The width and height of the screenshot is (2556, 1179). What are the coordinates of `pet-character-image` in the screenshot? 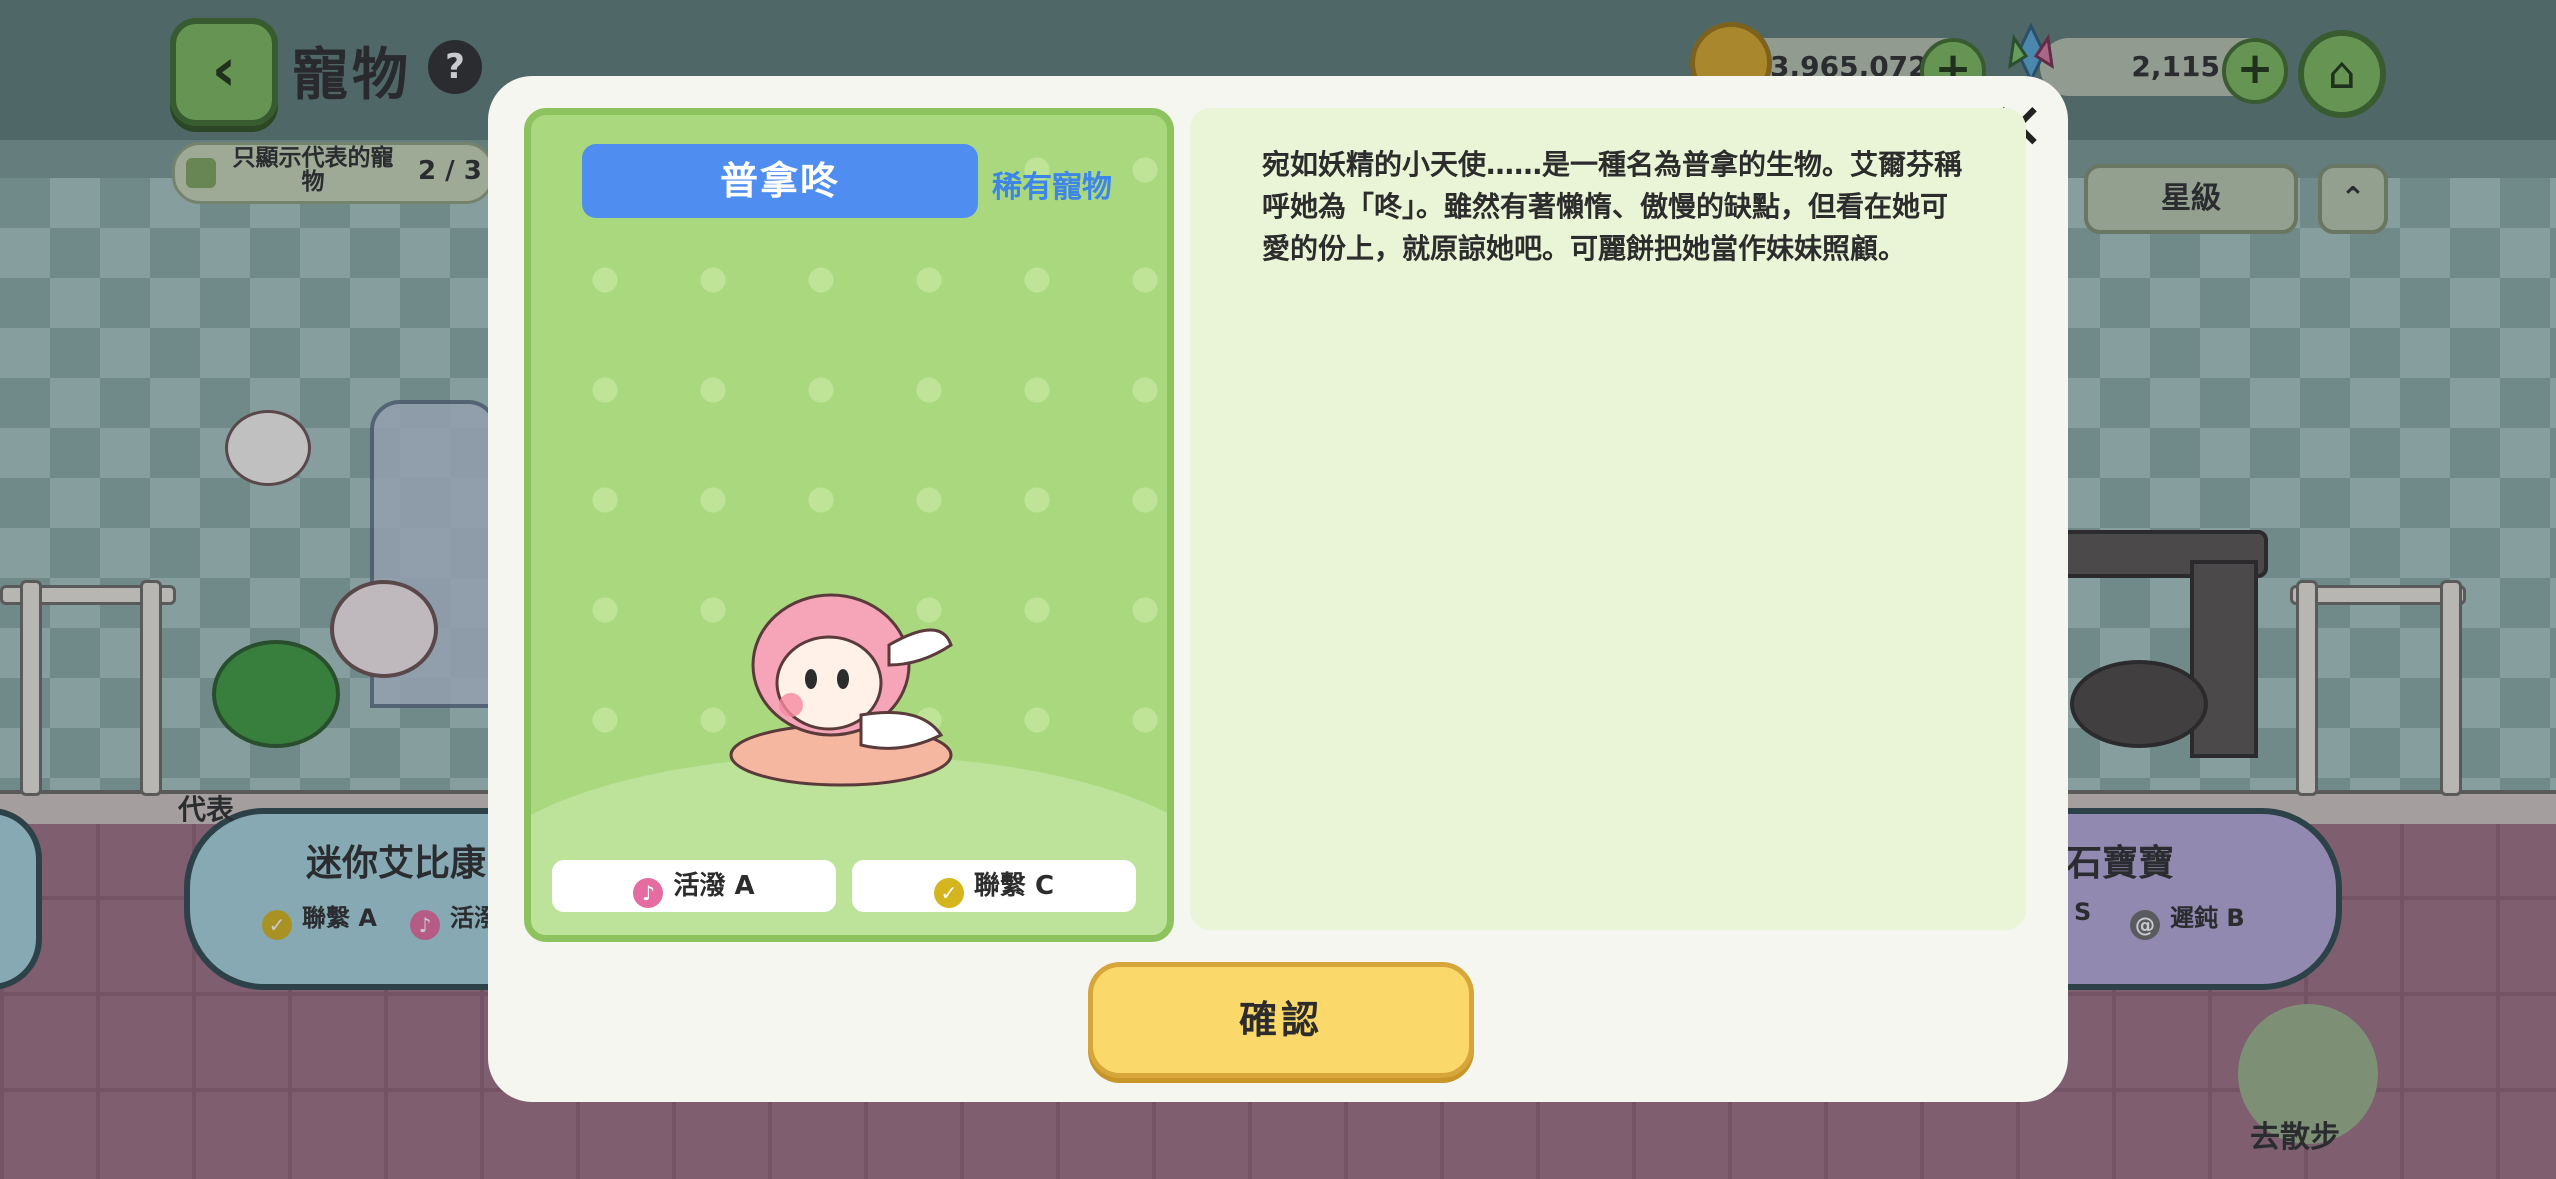 It's located at (841, 690).